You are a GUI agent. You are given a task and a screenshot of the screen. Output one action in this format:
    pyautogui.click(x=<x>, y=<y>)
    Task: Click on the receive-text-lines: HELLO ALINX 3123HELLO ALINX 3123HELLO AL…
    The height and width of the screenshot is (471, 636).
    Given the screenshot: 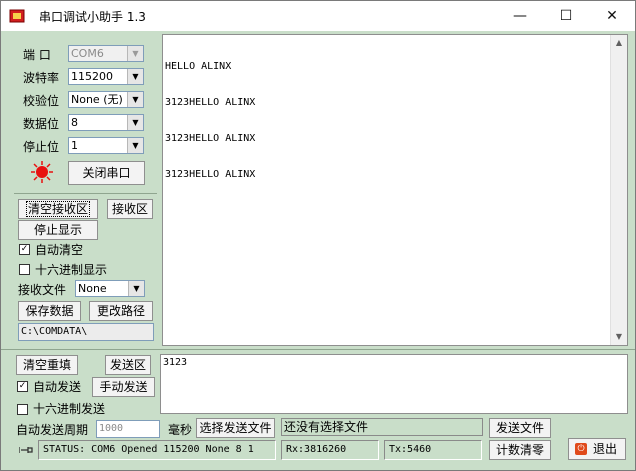 What is the action you would take?
    pyautogui.click(x=210, y=121)
    